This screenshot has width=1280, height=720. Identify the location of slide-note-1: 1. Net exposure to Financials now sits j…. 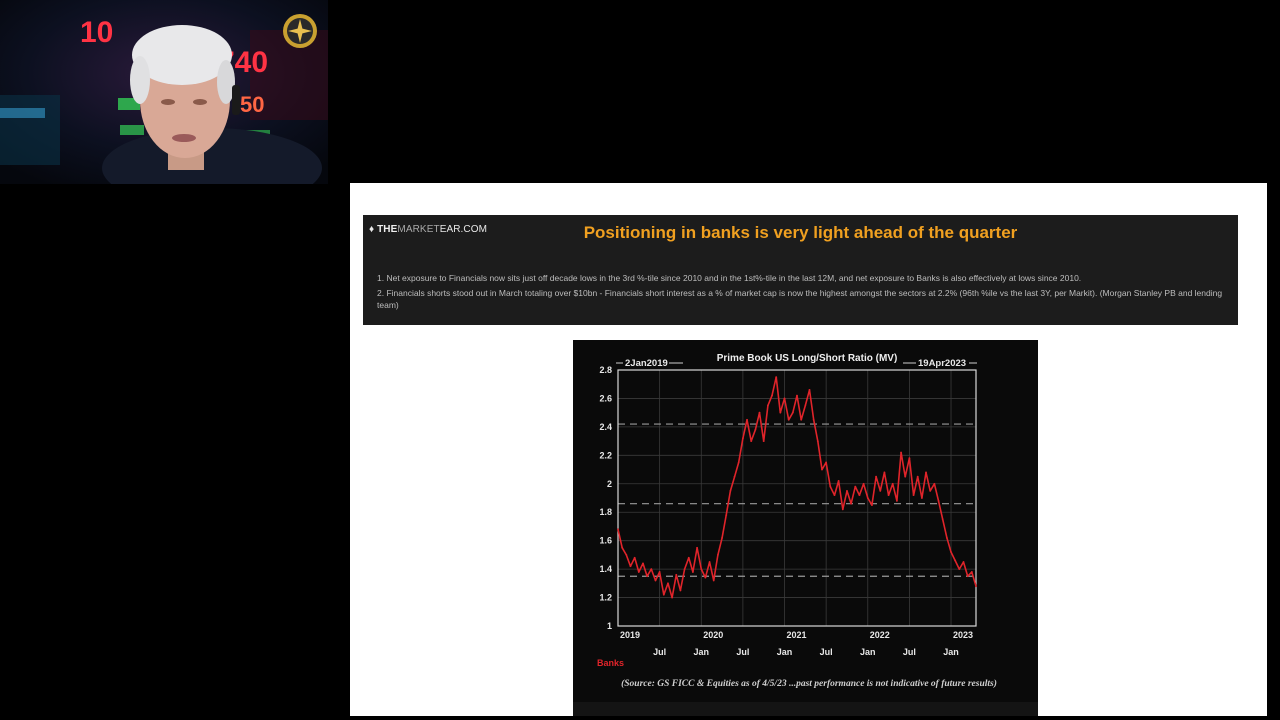
(729, 278).